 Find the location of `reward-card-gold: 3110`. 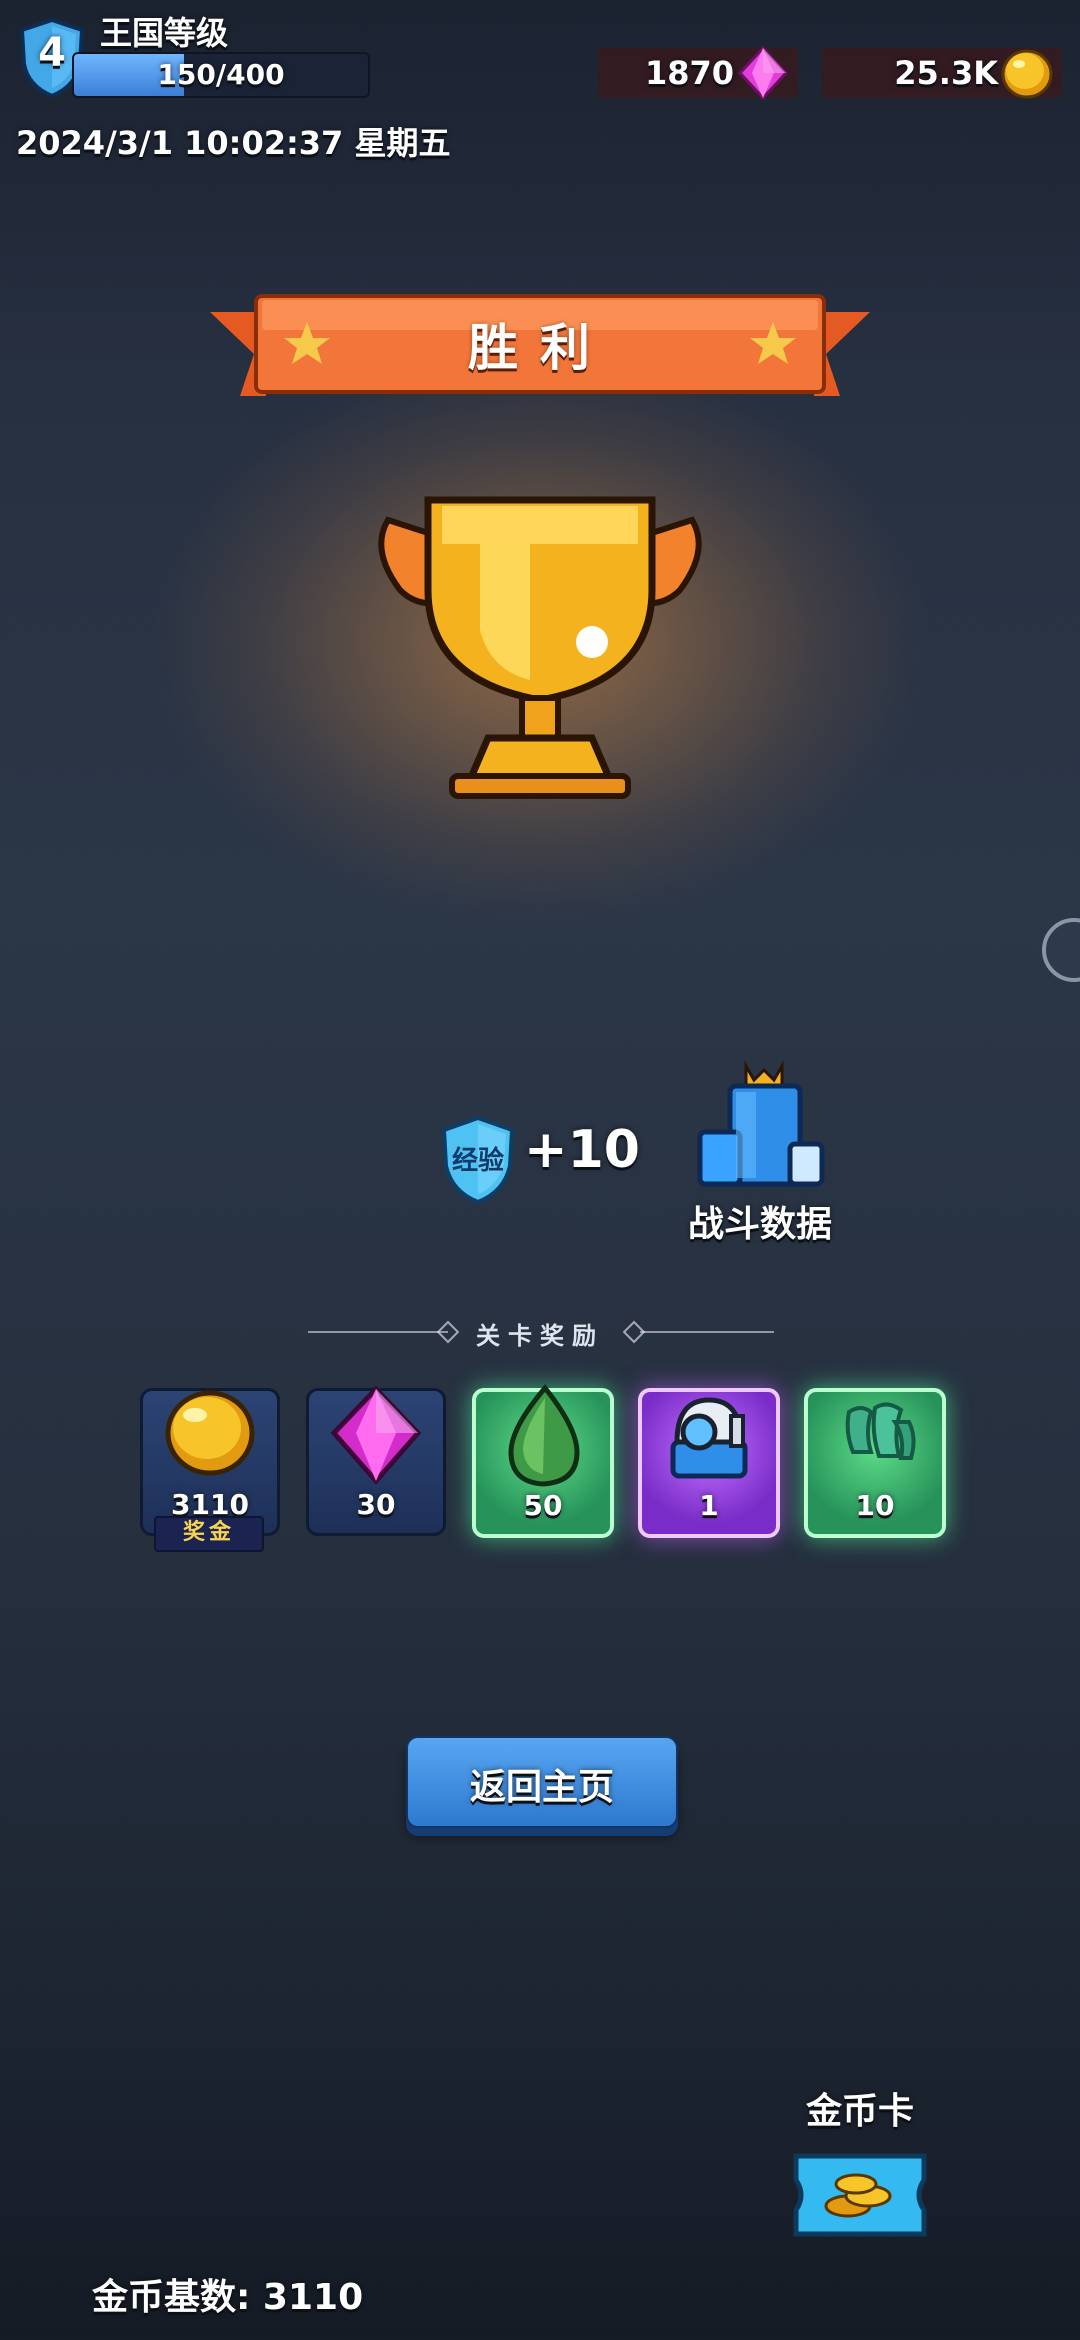

reward-card-gold: 3110 is located at coordinates (210, 1462).